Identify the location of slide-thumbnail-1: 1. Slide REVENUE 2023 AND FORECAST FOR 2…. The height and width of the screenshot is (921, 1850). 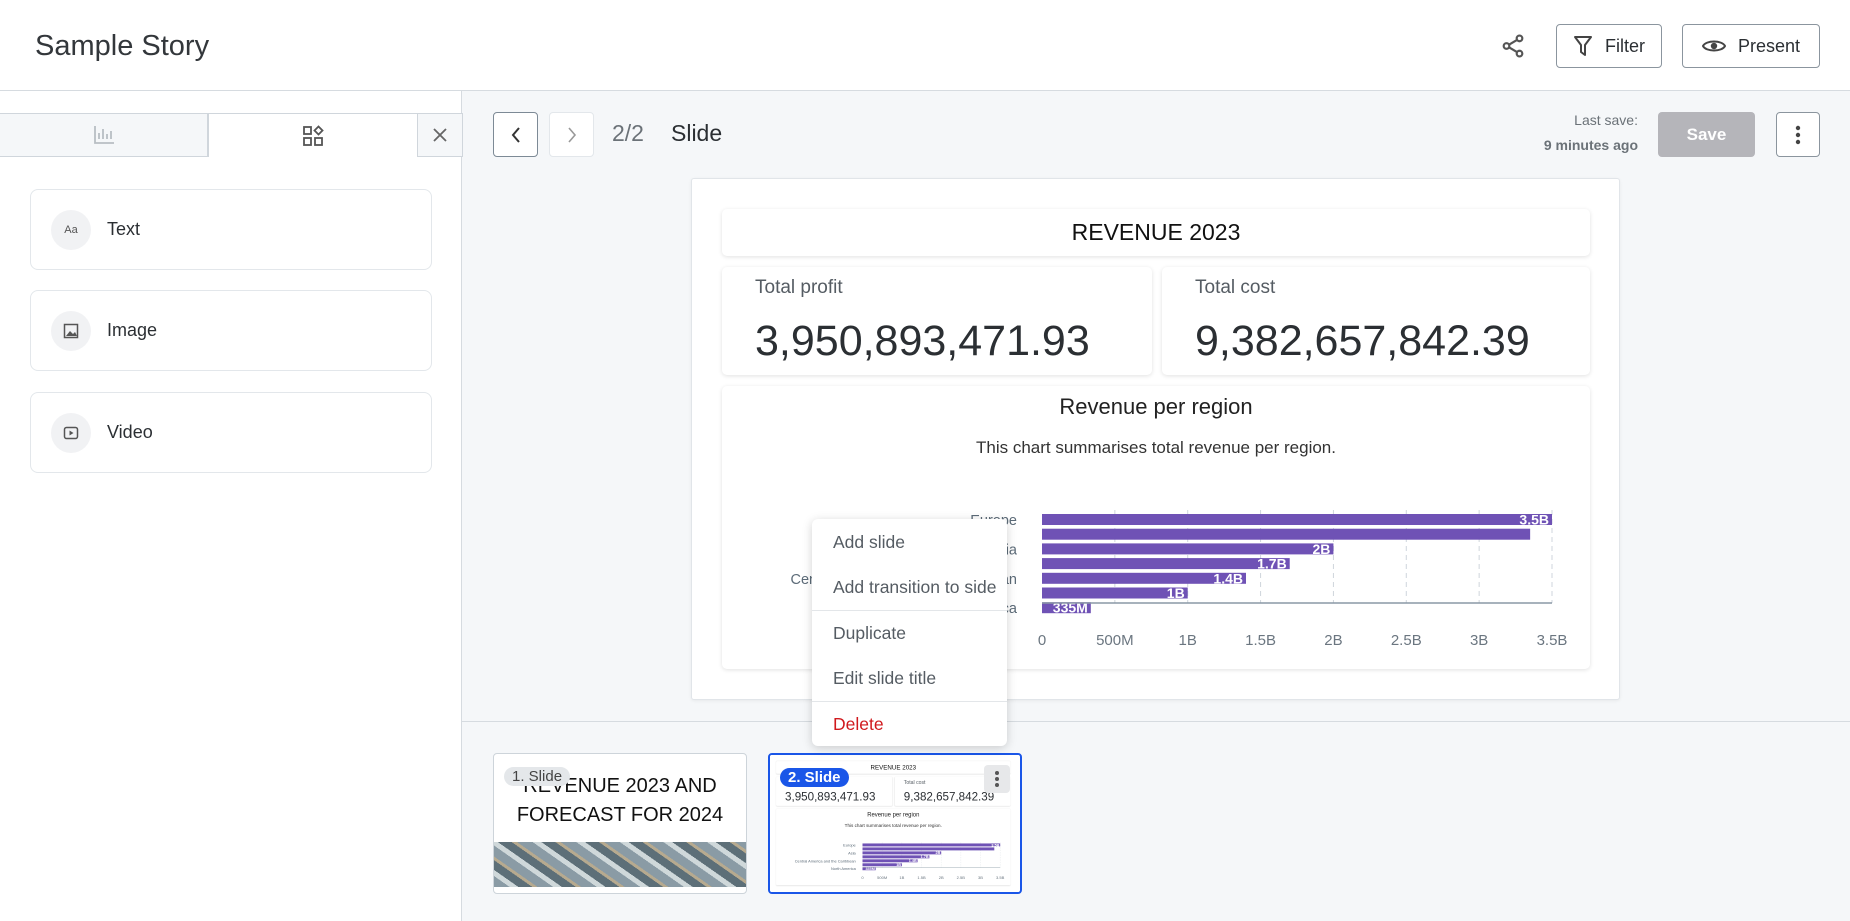
(620, 823).